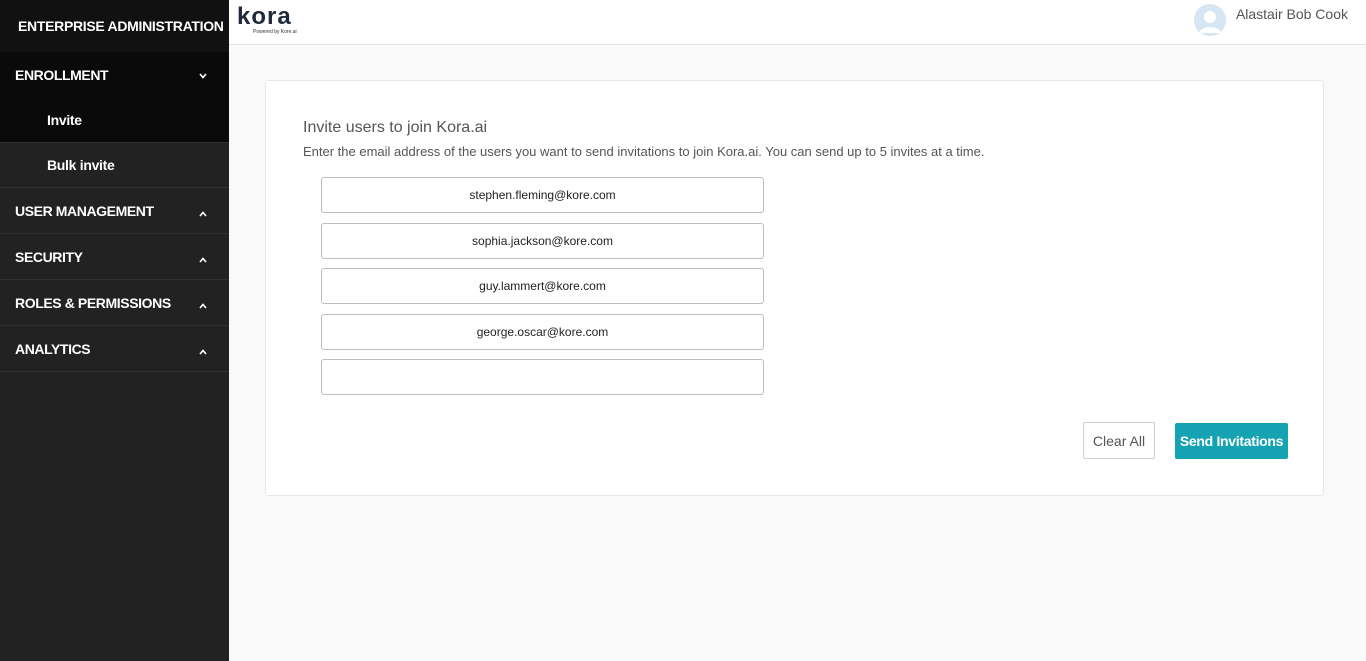  Describe the element at coordinates (93, 302) in the screenshot. I see `sidebar-section-label: ROLES & PERMISSIONS` at that location.